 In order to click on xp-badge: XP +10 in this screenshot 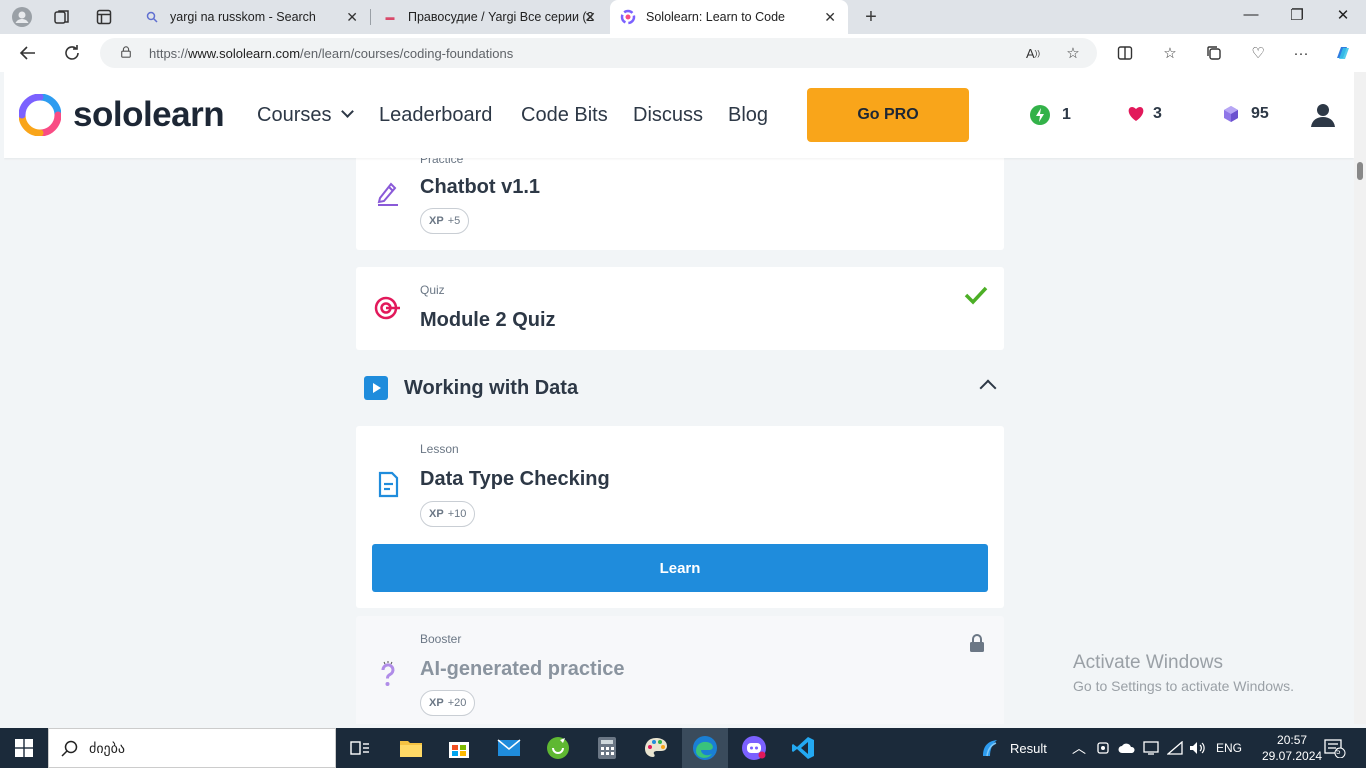, I will do `click(448, 514)`.